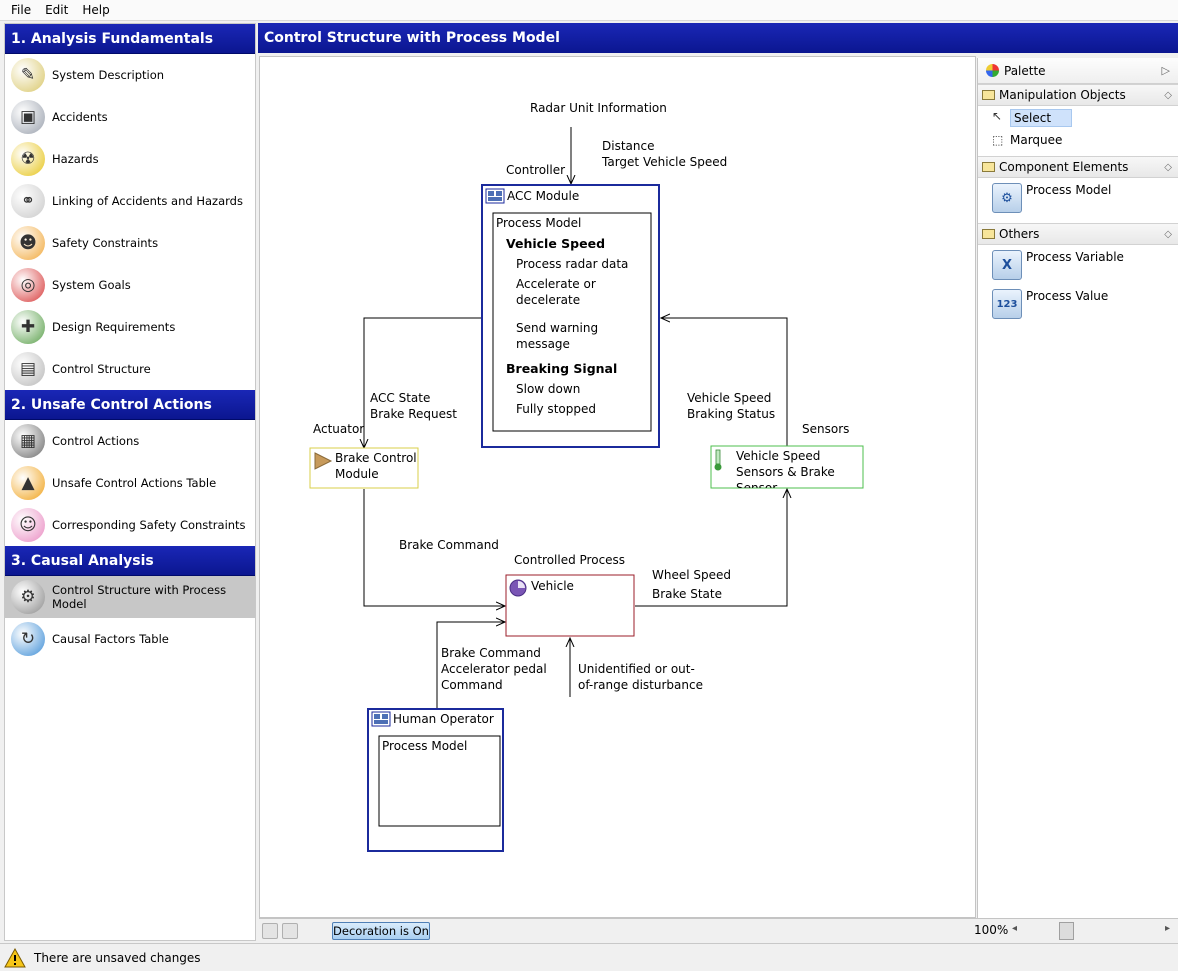 The width and height of the screenshot is (1178, 971). What do you see at coordinates (110, 639) in the screenshot?
I see `sidebar-item-label: Causal Factors Table` at bounding box center [110, 639].